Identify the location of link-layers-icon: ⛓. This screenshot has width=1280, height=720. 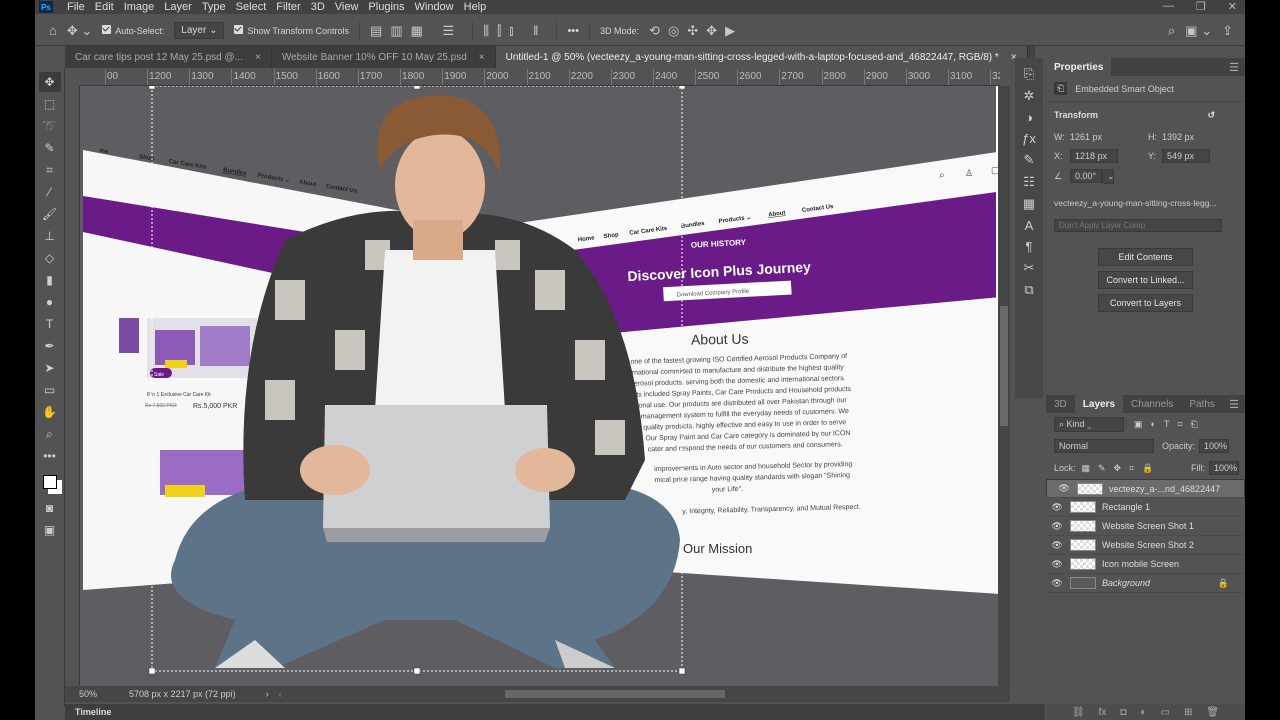
(1078, 712).